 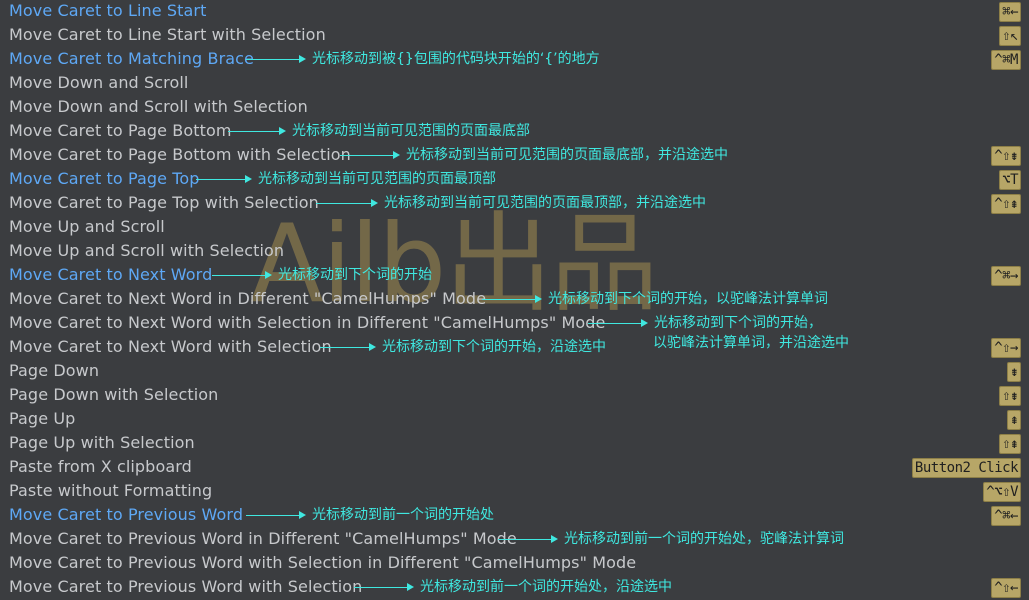 What do you see at coordinates (514, 492) in the screenshot?
I see `keymap-row: Paste without Formatting ^⌥⇧V` at bounding box center [514, 492].